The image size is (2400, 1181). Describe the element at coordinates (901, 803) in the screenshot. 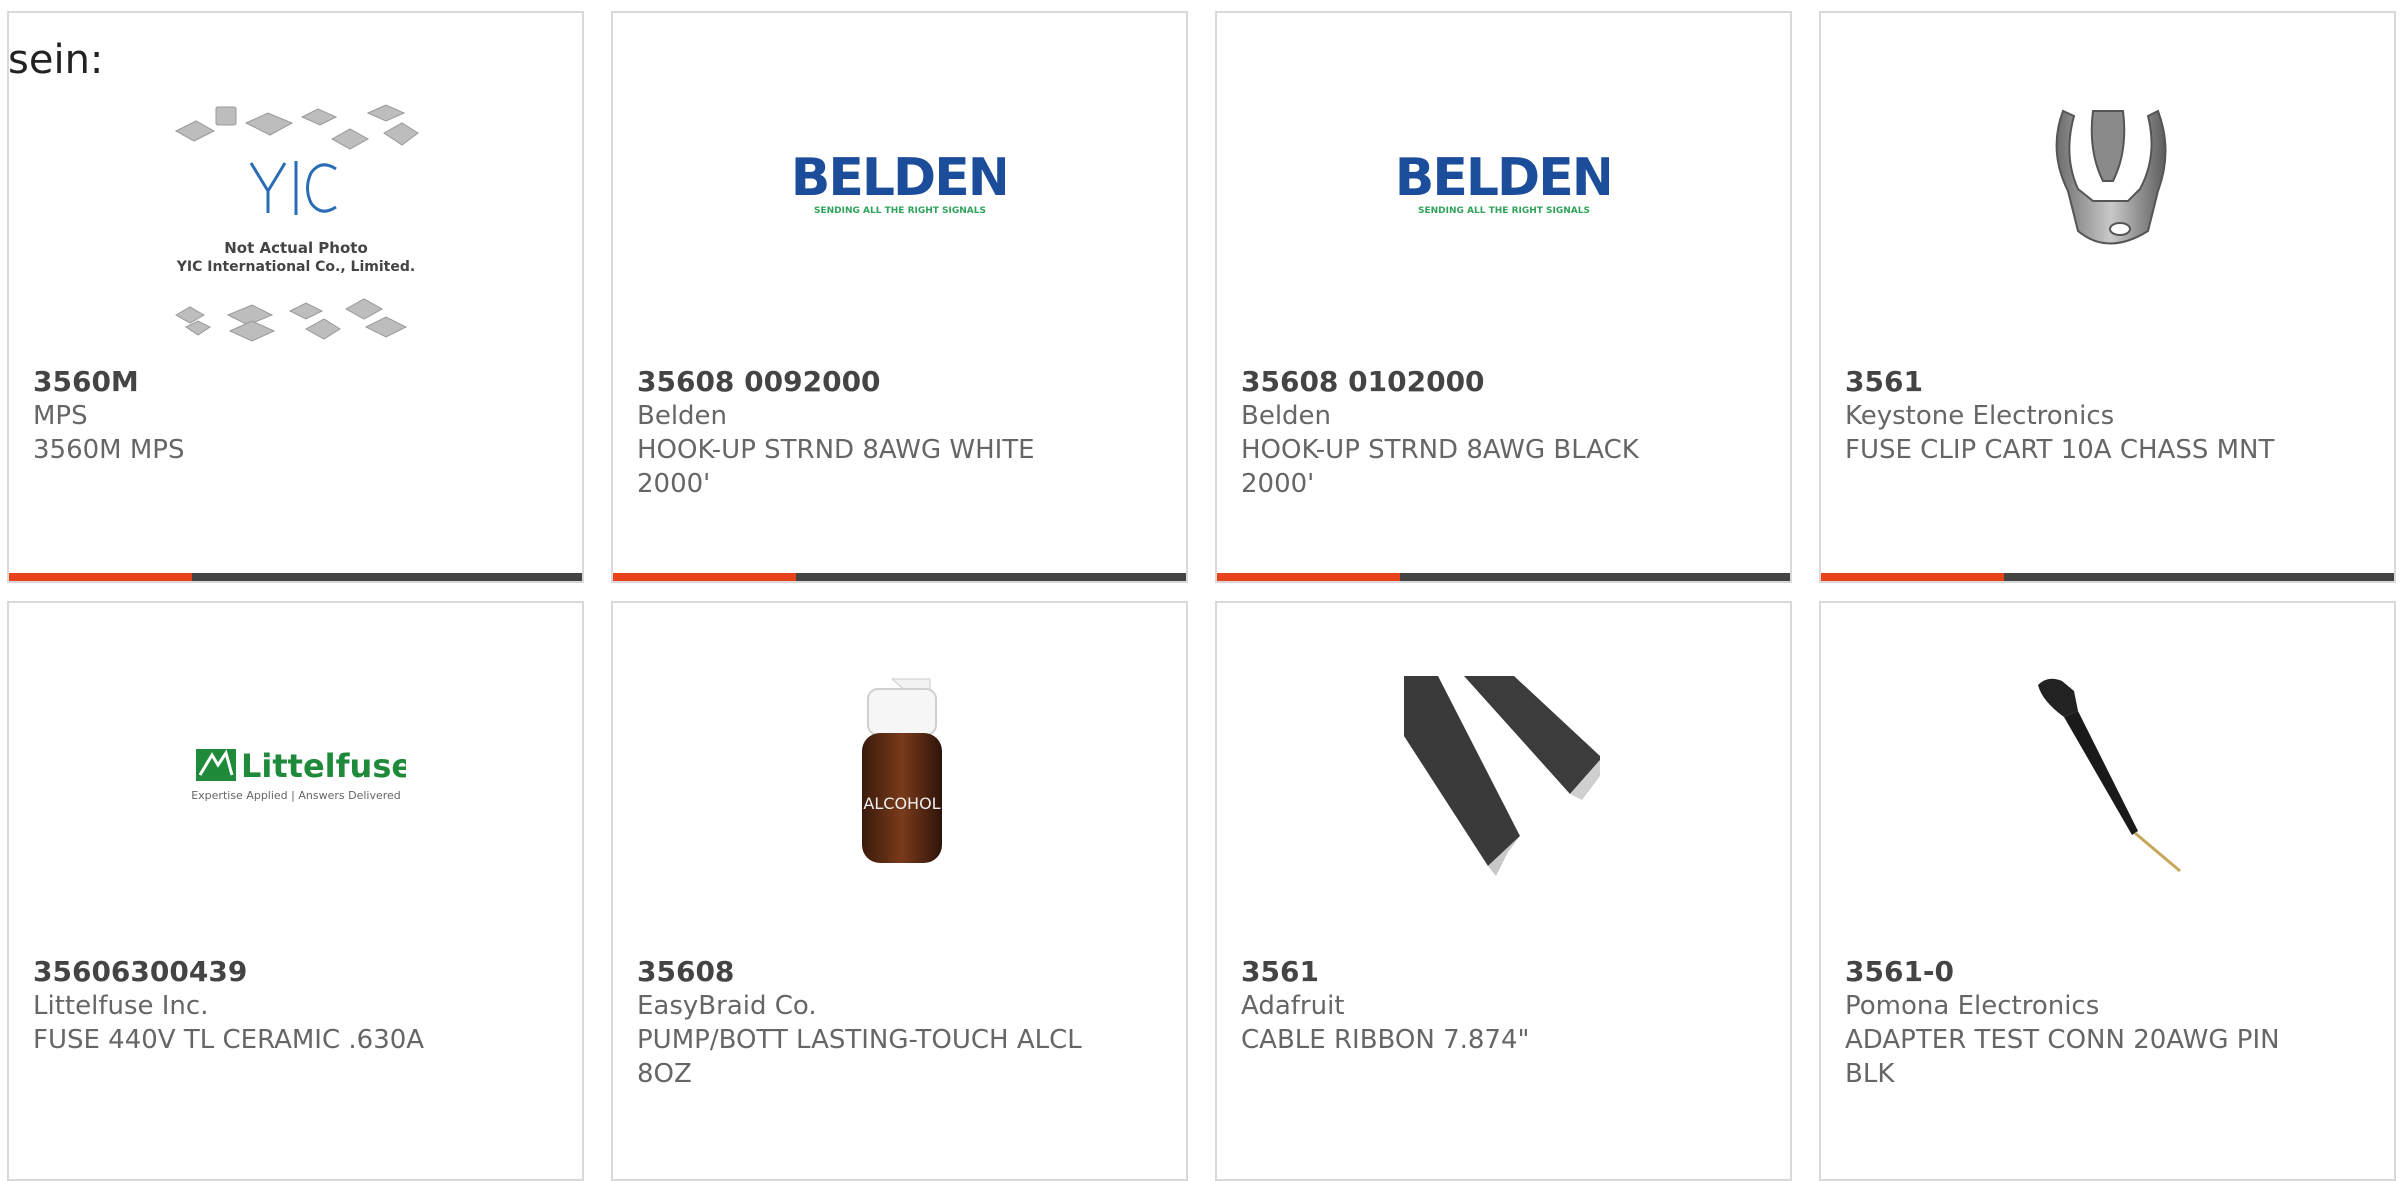

I see `svg-text: ALCOHOL` at that location.